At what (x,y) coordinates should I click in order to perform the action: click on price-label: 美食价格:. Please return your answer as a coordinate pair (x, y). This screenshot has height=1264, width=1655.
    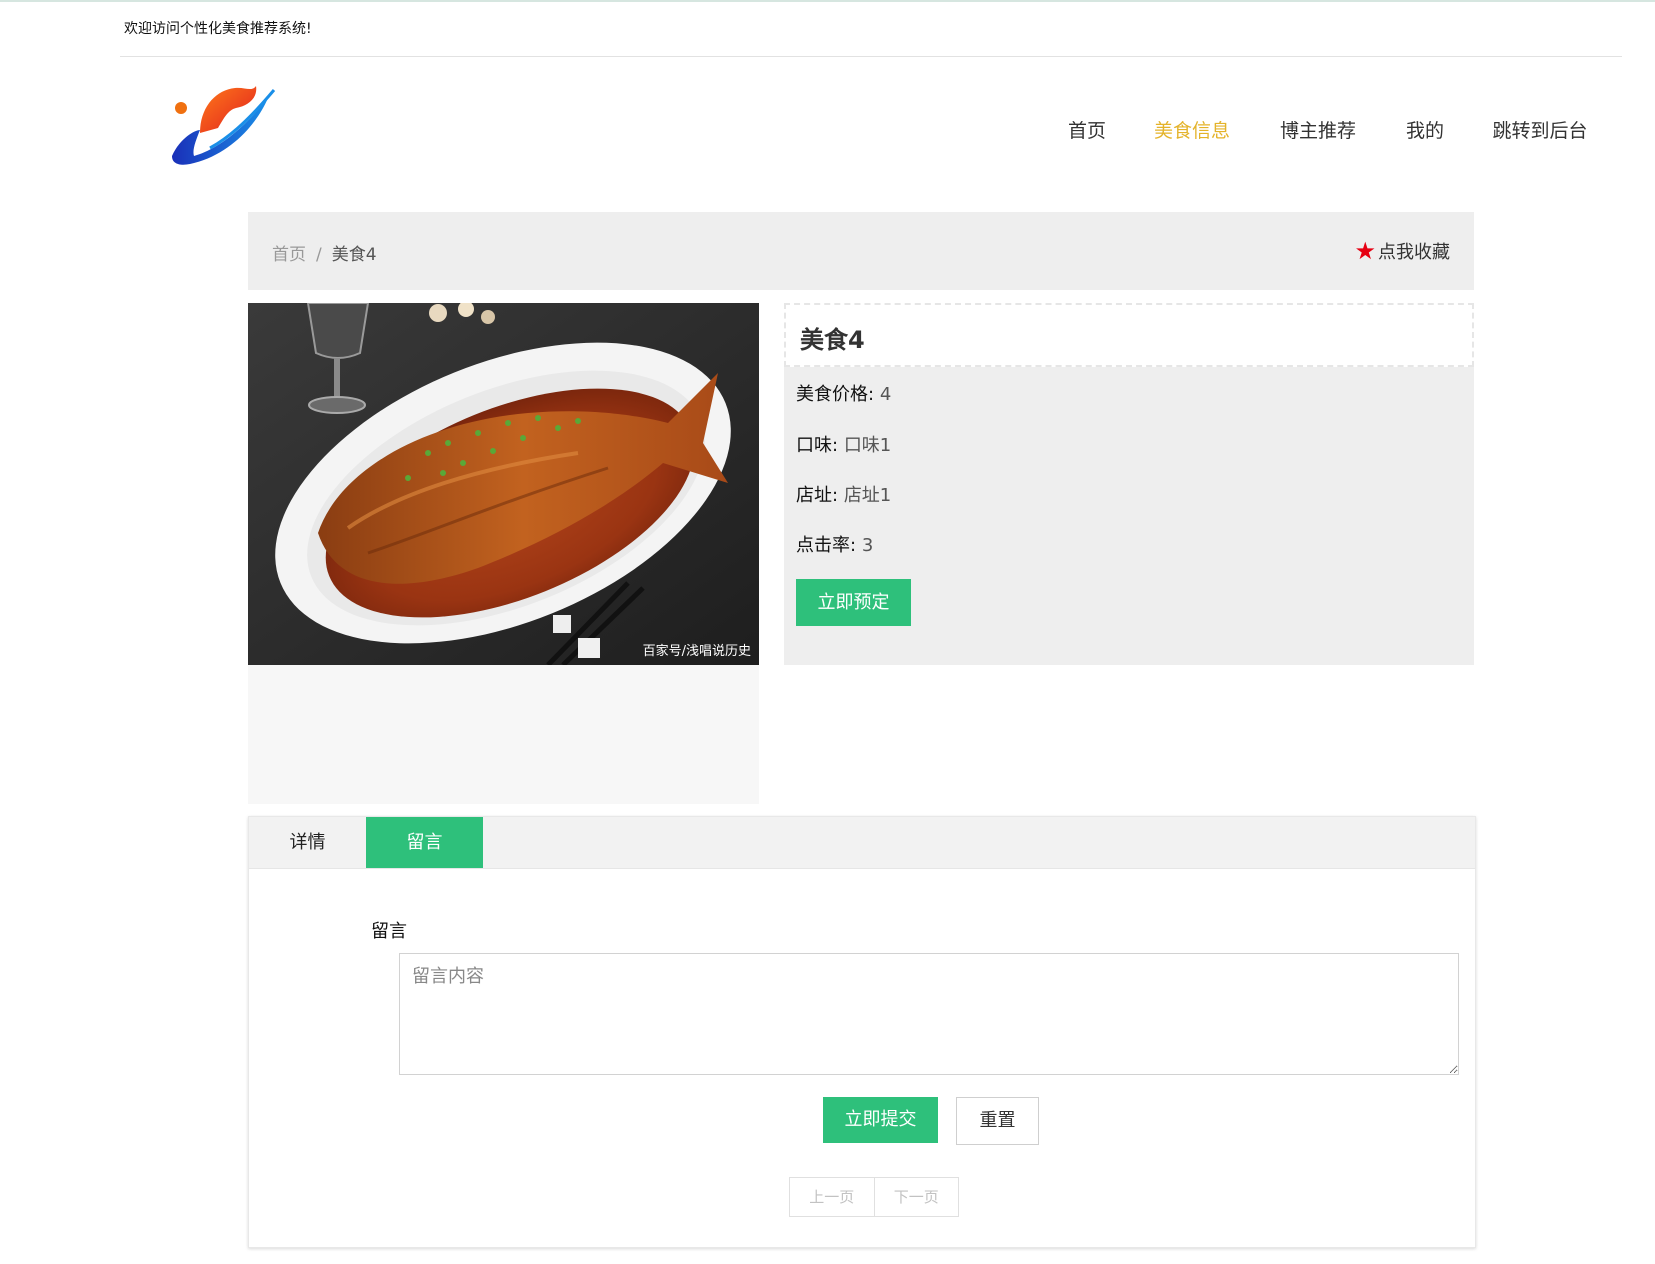
    Looking at the image, I should click on (835, 394).